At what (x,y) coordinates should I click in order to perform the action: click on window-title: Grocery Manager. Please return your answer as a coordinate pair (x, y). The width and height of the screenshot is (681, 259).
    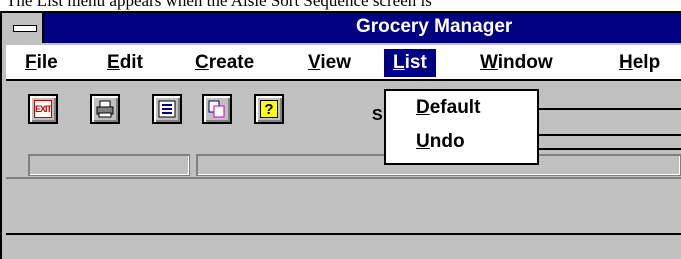
    Looking at the image, I should click on (434, 26).